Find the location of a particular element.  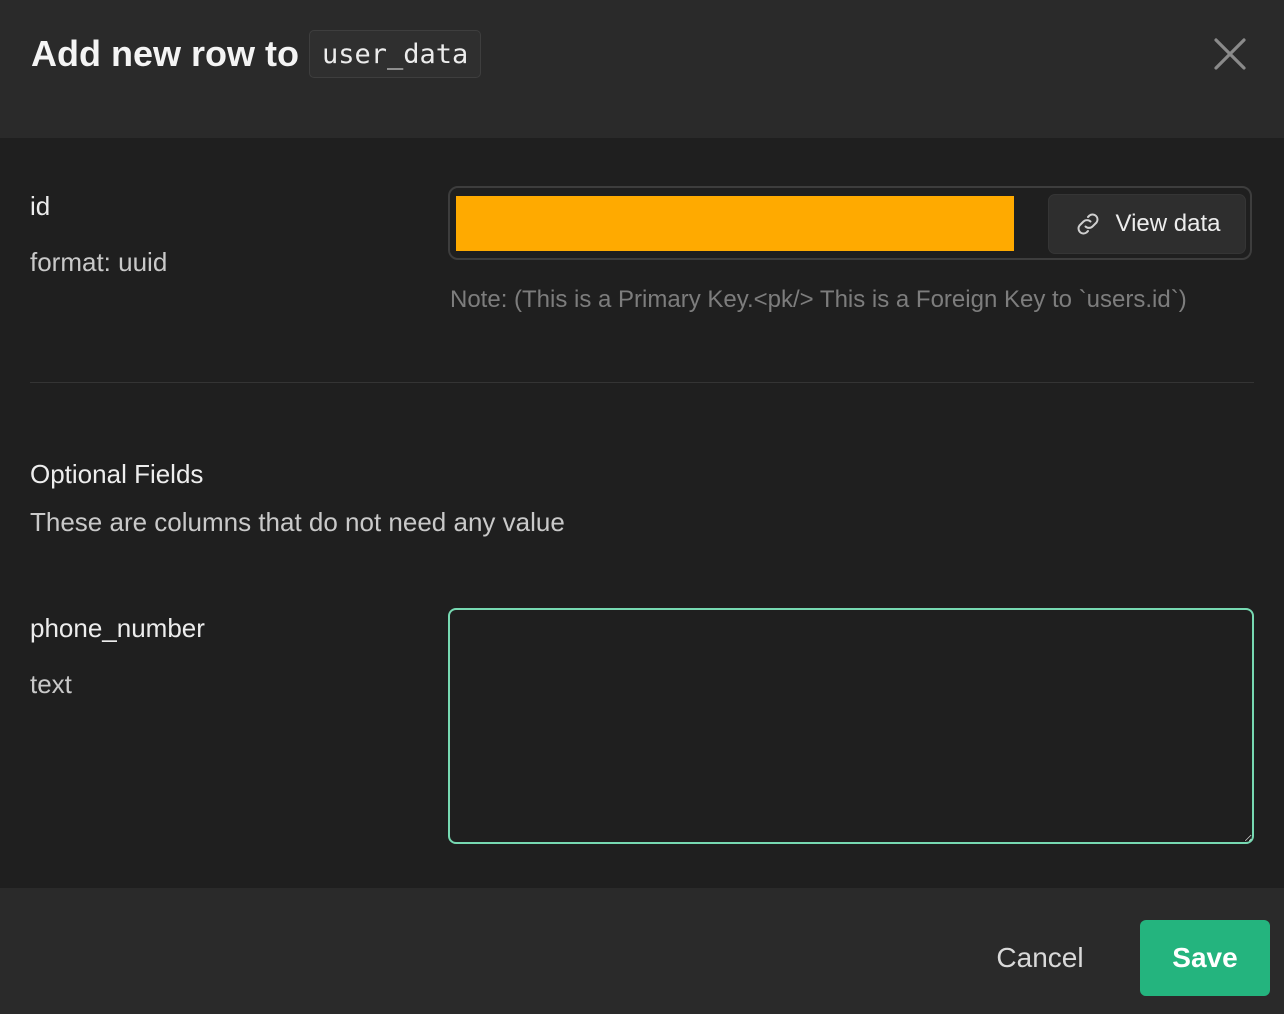

table-name-chip: user_data is located at coordinates (395, 54).